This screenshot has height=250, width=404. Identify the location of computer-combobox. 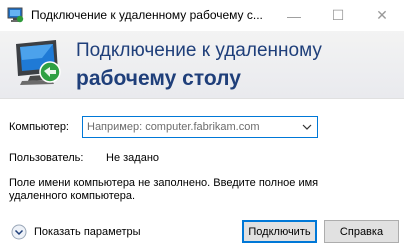
(200, 127).